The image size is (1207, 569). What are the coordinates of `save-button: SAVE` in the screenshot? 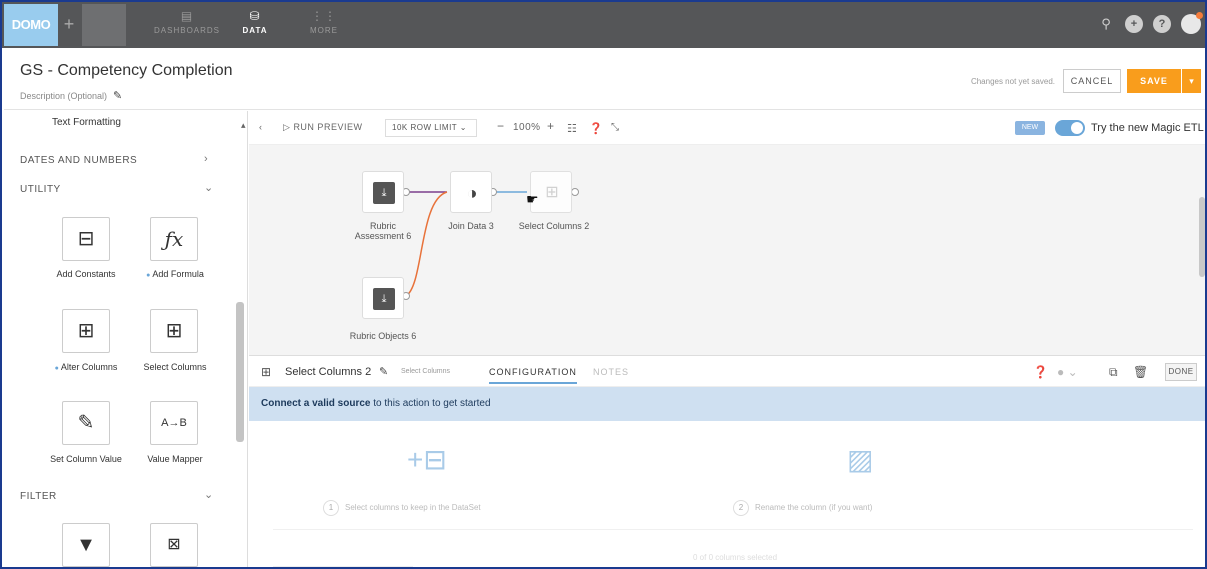 It's located at (1154, 81).